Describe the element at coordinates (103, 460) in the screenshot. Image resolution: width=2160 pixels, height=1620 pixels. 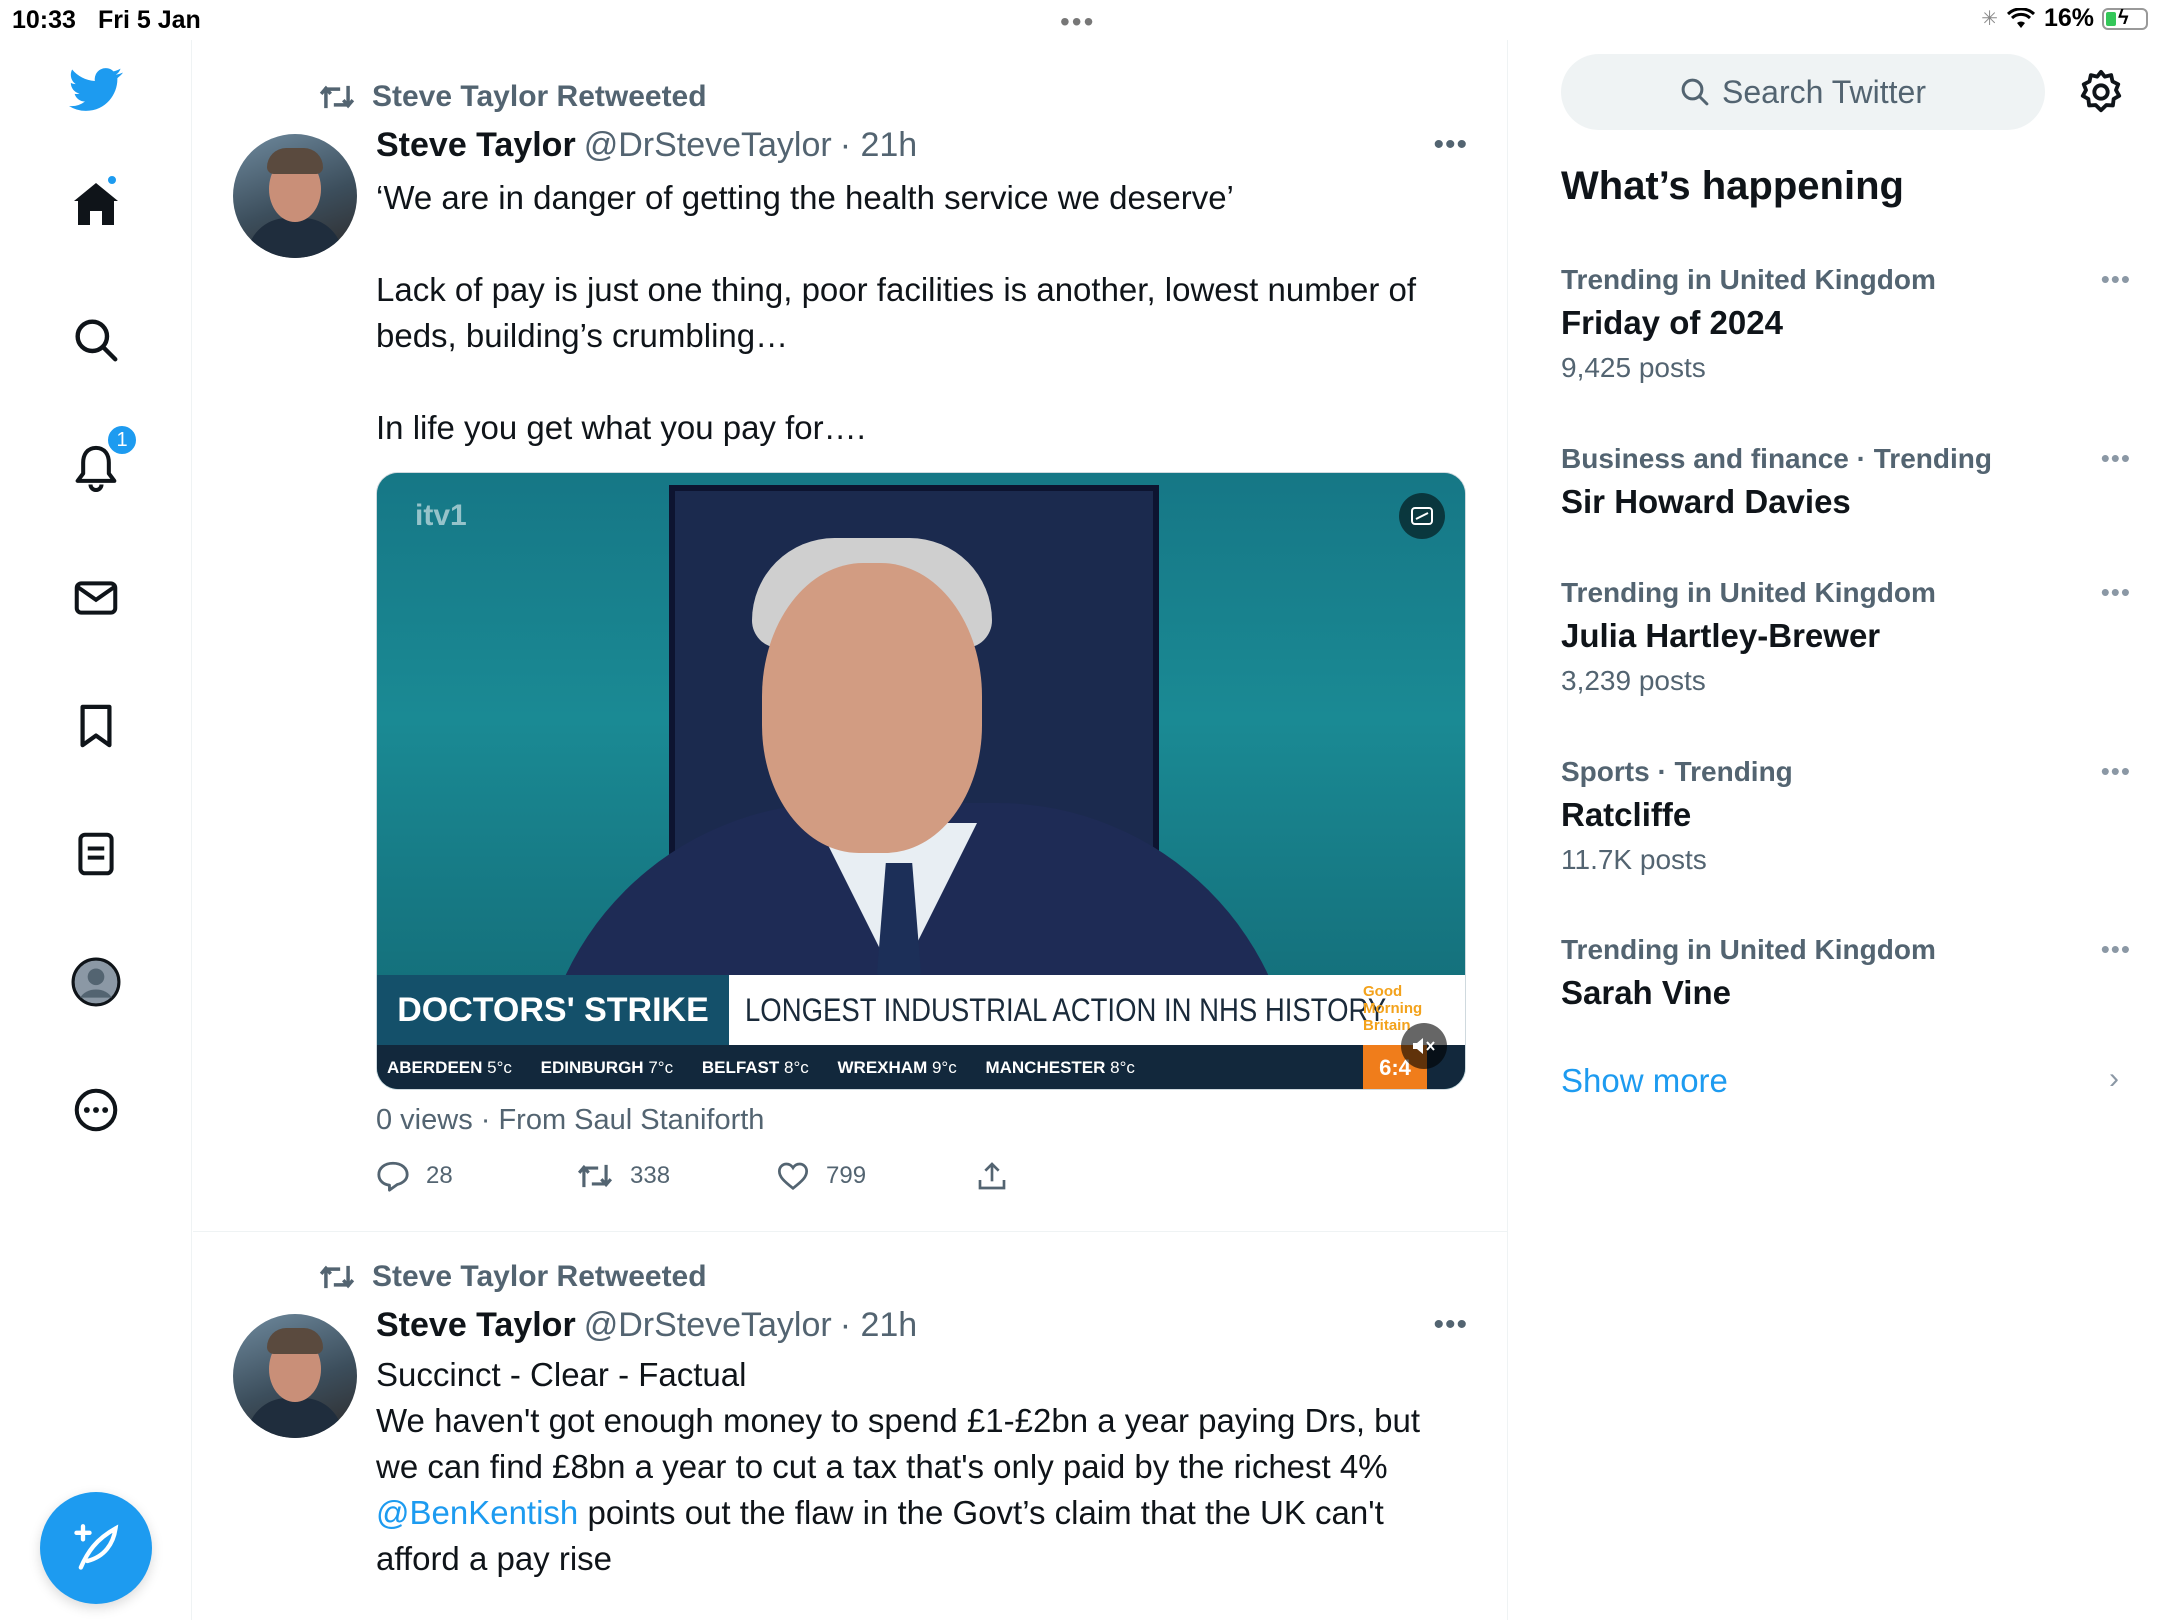
I see `nav-notifications: 1` at that location.